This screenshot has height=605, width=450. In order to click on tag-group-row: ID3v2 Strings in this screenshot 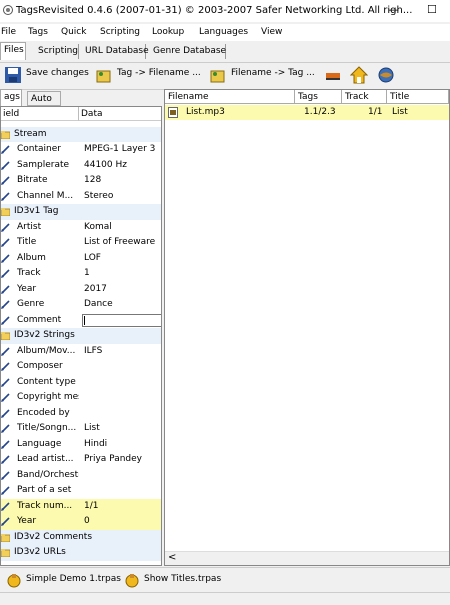, I will do `click(81, 336)`.